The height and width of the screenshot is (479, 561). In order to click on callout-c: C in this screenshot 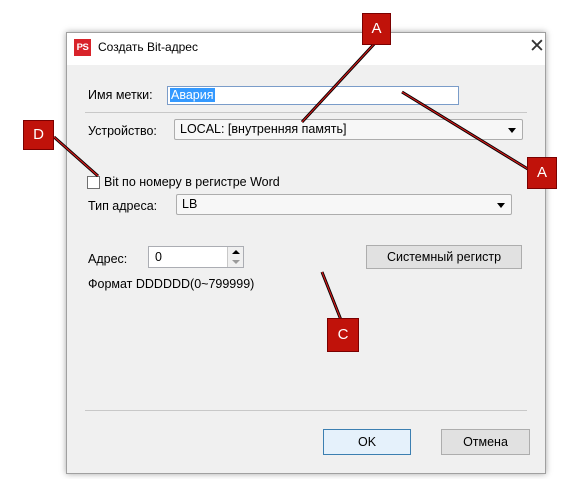, I will do `click(343, 335)`.